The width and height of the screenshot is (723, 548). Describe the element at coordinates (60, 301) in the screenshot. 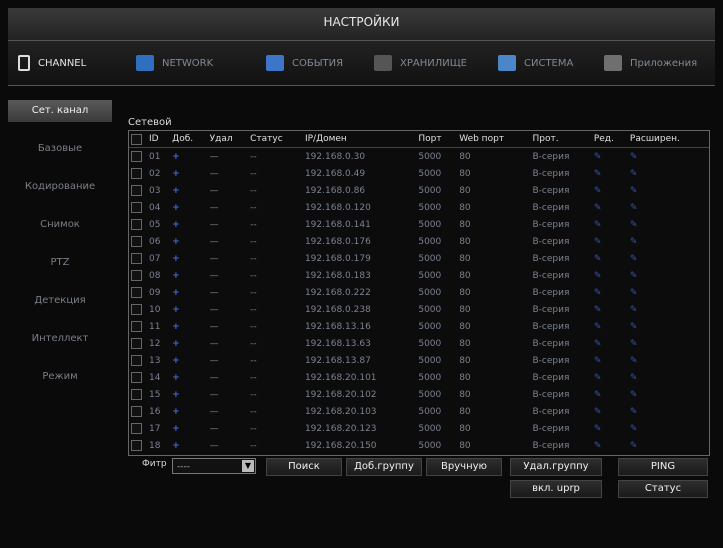

I see `sidebar-item-detection: Детекция` at that location.